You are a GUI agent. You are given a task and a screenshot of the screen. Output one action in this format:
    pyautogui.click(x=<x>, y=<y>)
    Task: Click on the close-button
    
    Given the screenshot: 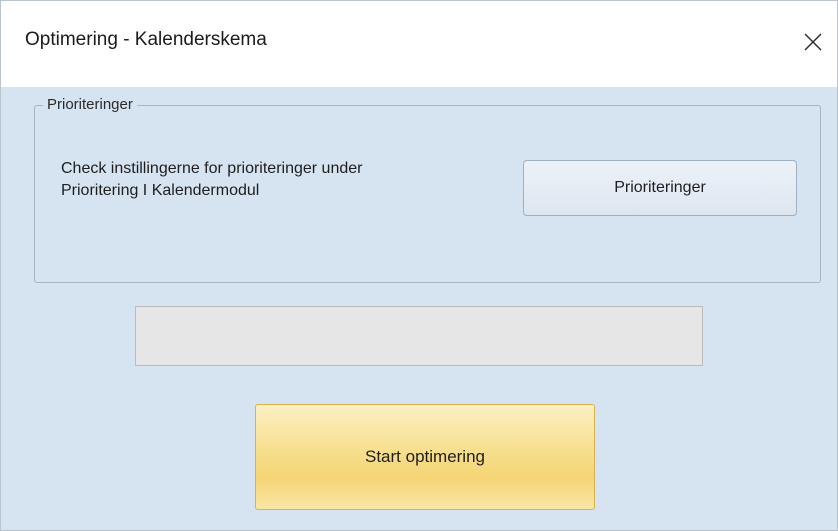 What is the action you would take?
    pyautogui.click(x=813, y=42)
    